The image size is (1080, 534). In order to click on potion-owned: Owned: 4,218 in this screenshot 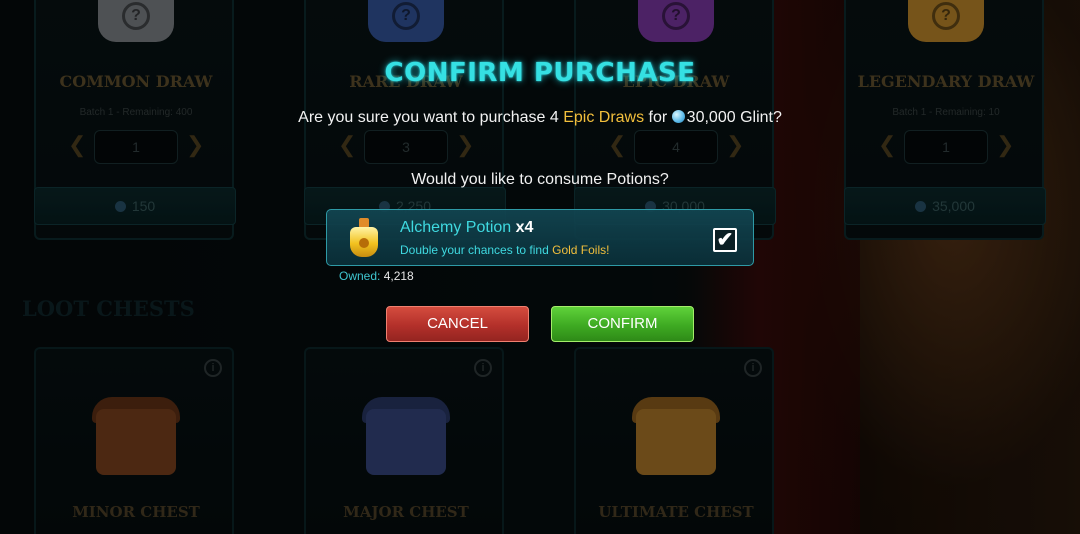, I will do `click(376, 276)`.